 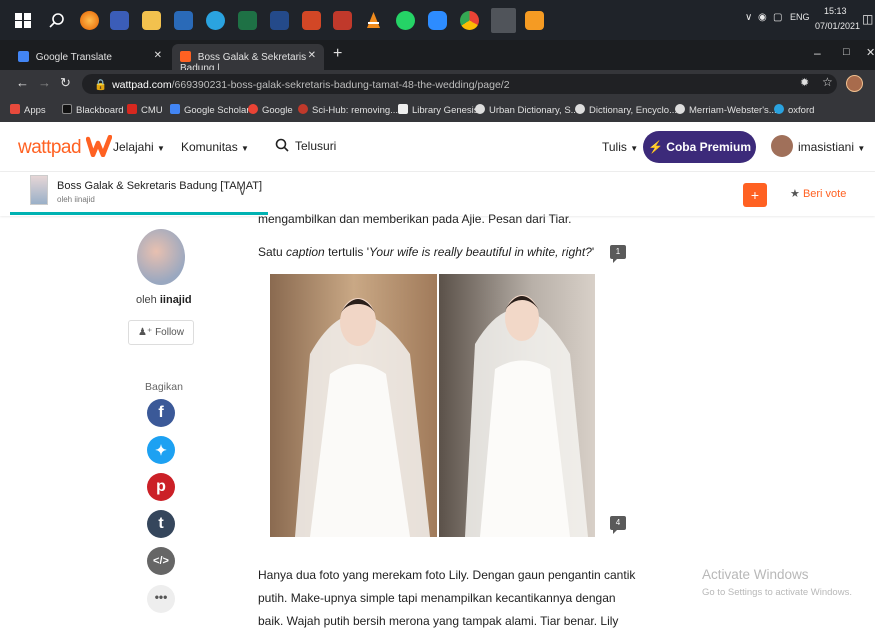 What do you see at coordinates (534, 20) in the screenshot?
I see `app-orange-icon` at bounding box center [534, 20].